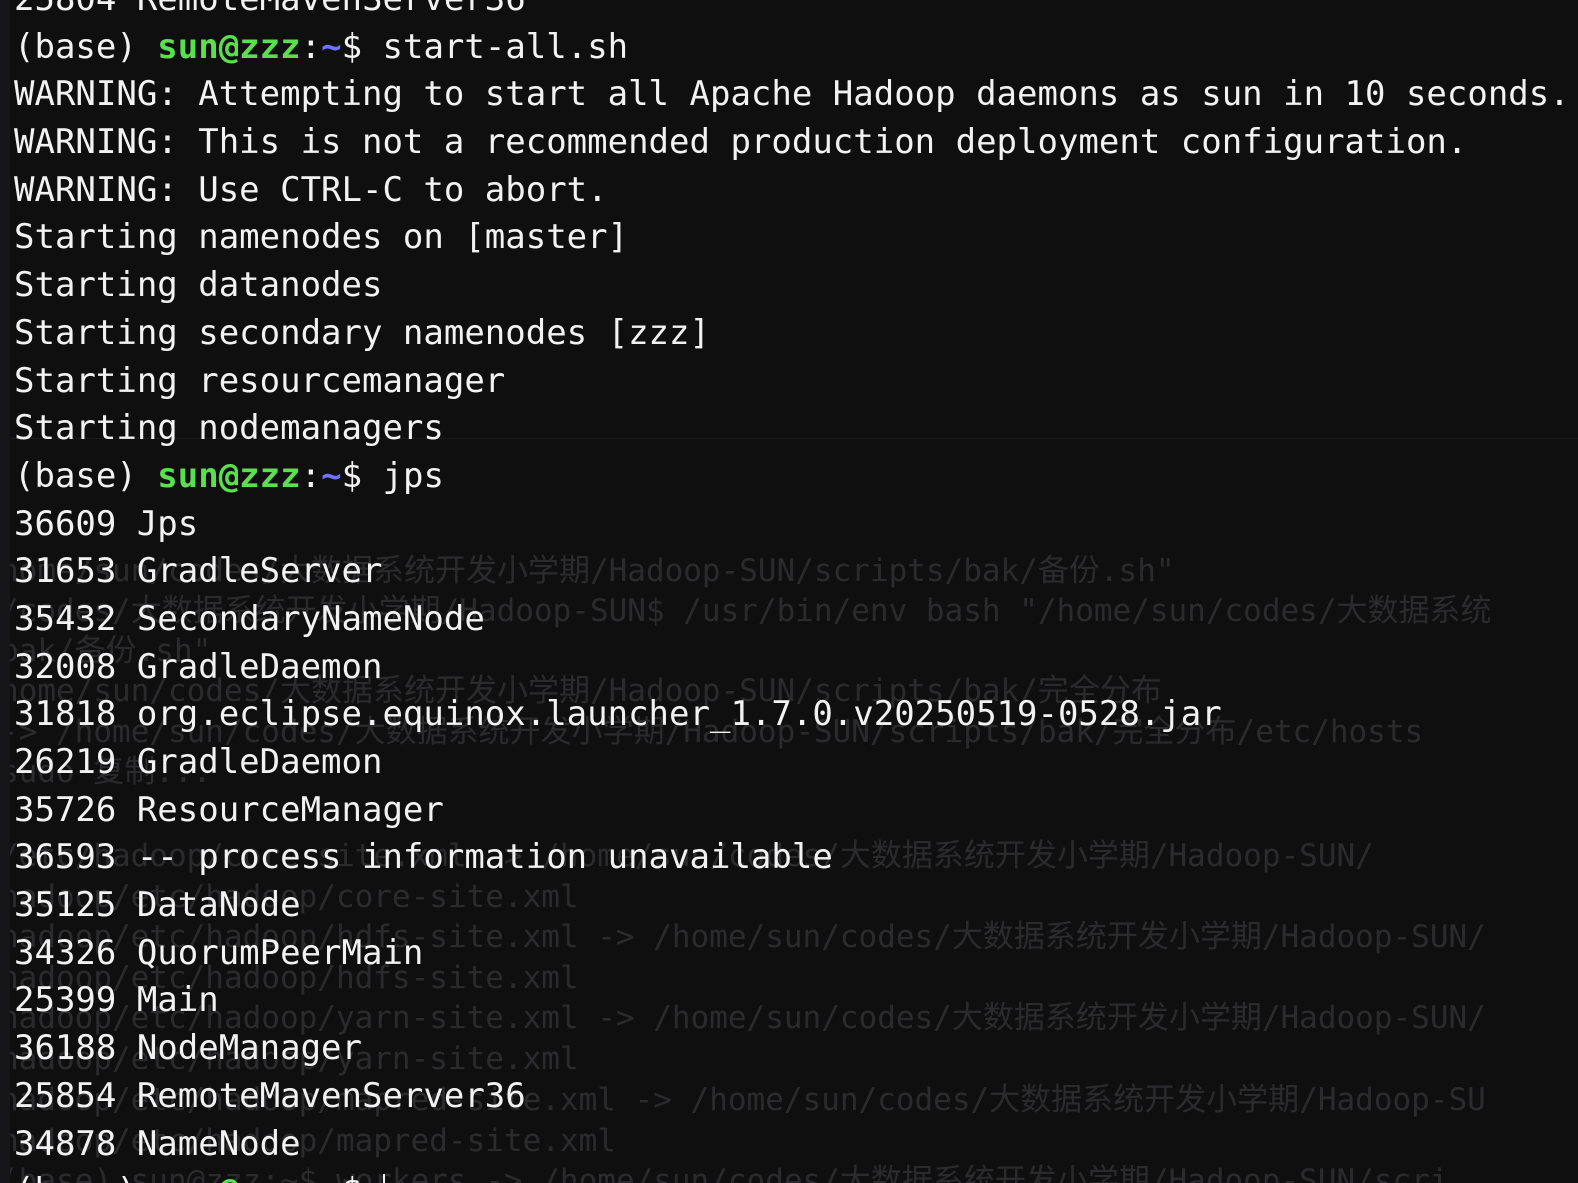 This screenshot has width=1578, height=1183. I want to click on output-line: 36609 Jps, so click(106, 523).